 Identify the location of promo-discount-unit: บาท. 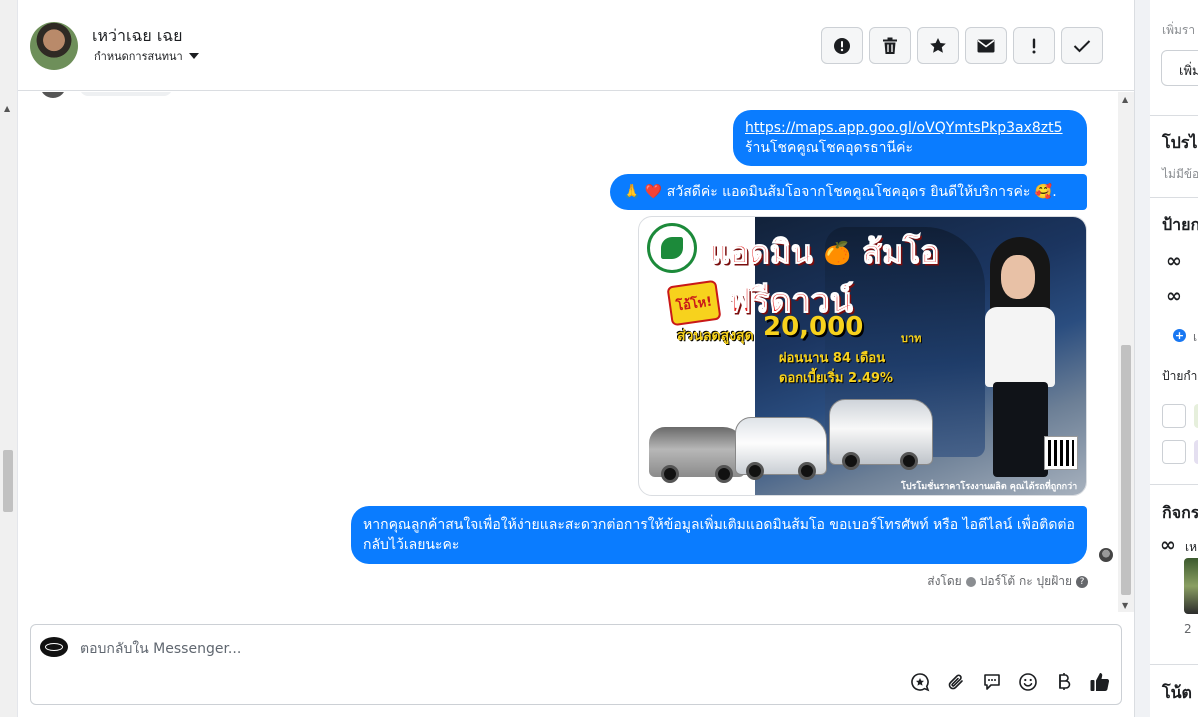
(911, 338).